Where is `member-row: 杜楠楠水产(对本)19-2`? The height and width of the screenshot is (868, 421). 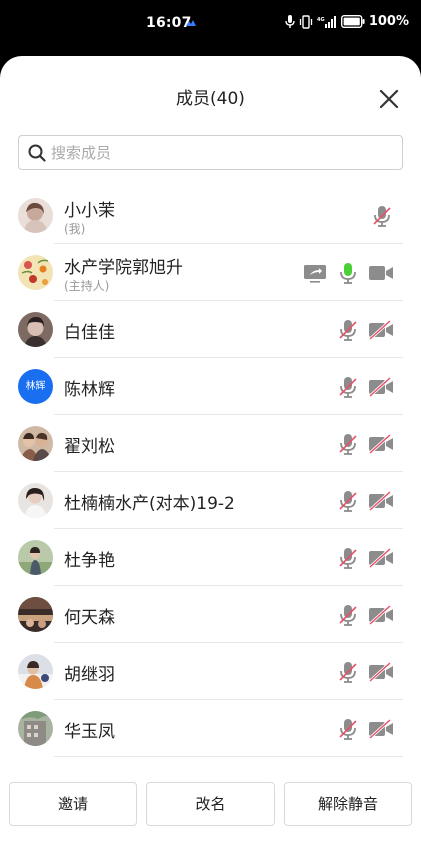
member-row: 杜楠楠水产(对本)19-2 is located at coordinates (210, 500).